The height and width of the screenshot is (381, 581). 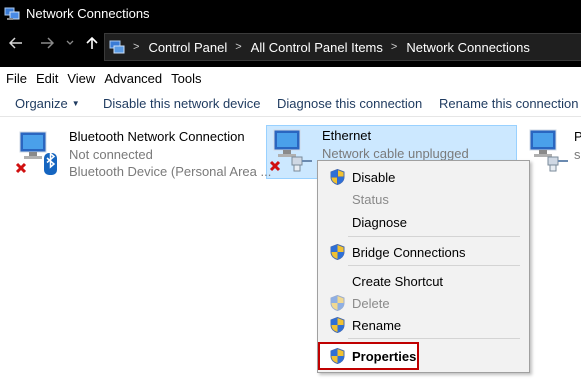 What do you see at coordinates (187, 47) in the screenshot?
I see `breadcrumb-control-panel: Control Panel` at bounding box center [187, 47].